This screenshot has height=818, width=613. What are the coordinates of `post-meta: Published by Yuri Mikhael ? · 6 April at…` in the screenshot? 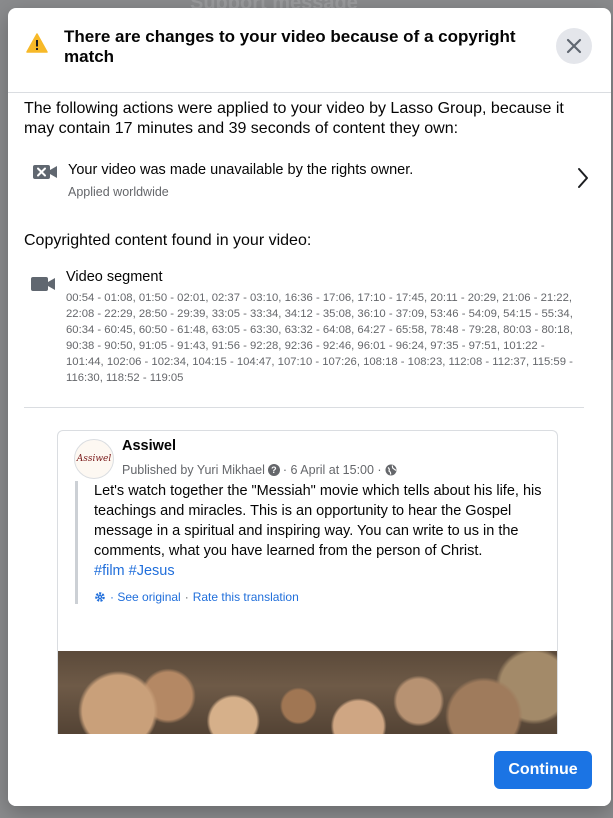 It's located at (259, 470).